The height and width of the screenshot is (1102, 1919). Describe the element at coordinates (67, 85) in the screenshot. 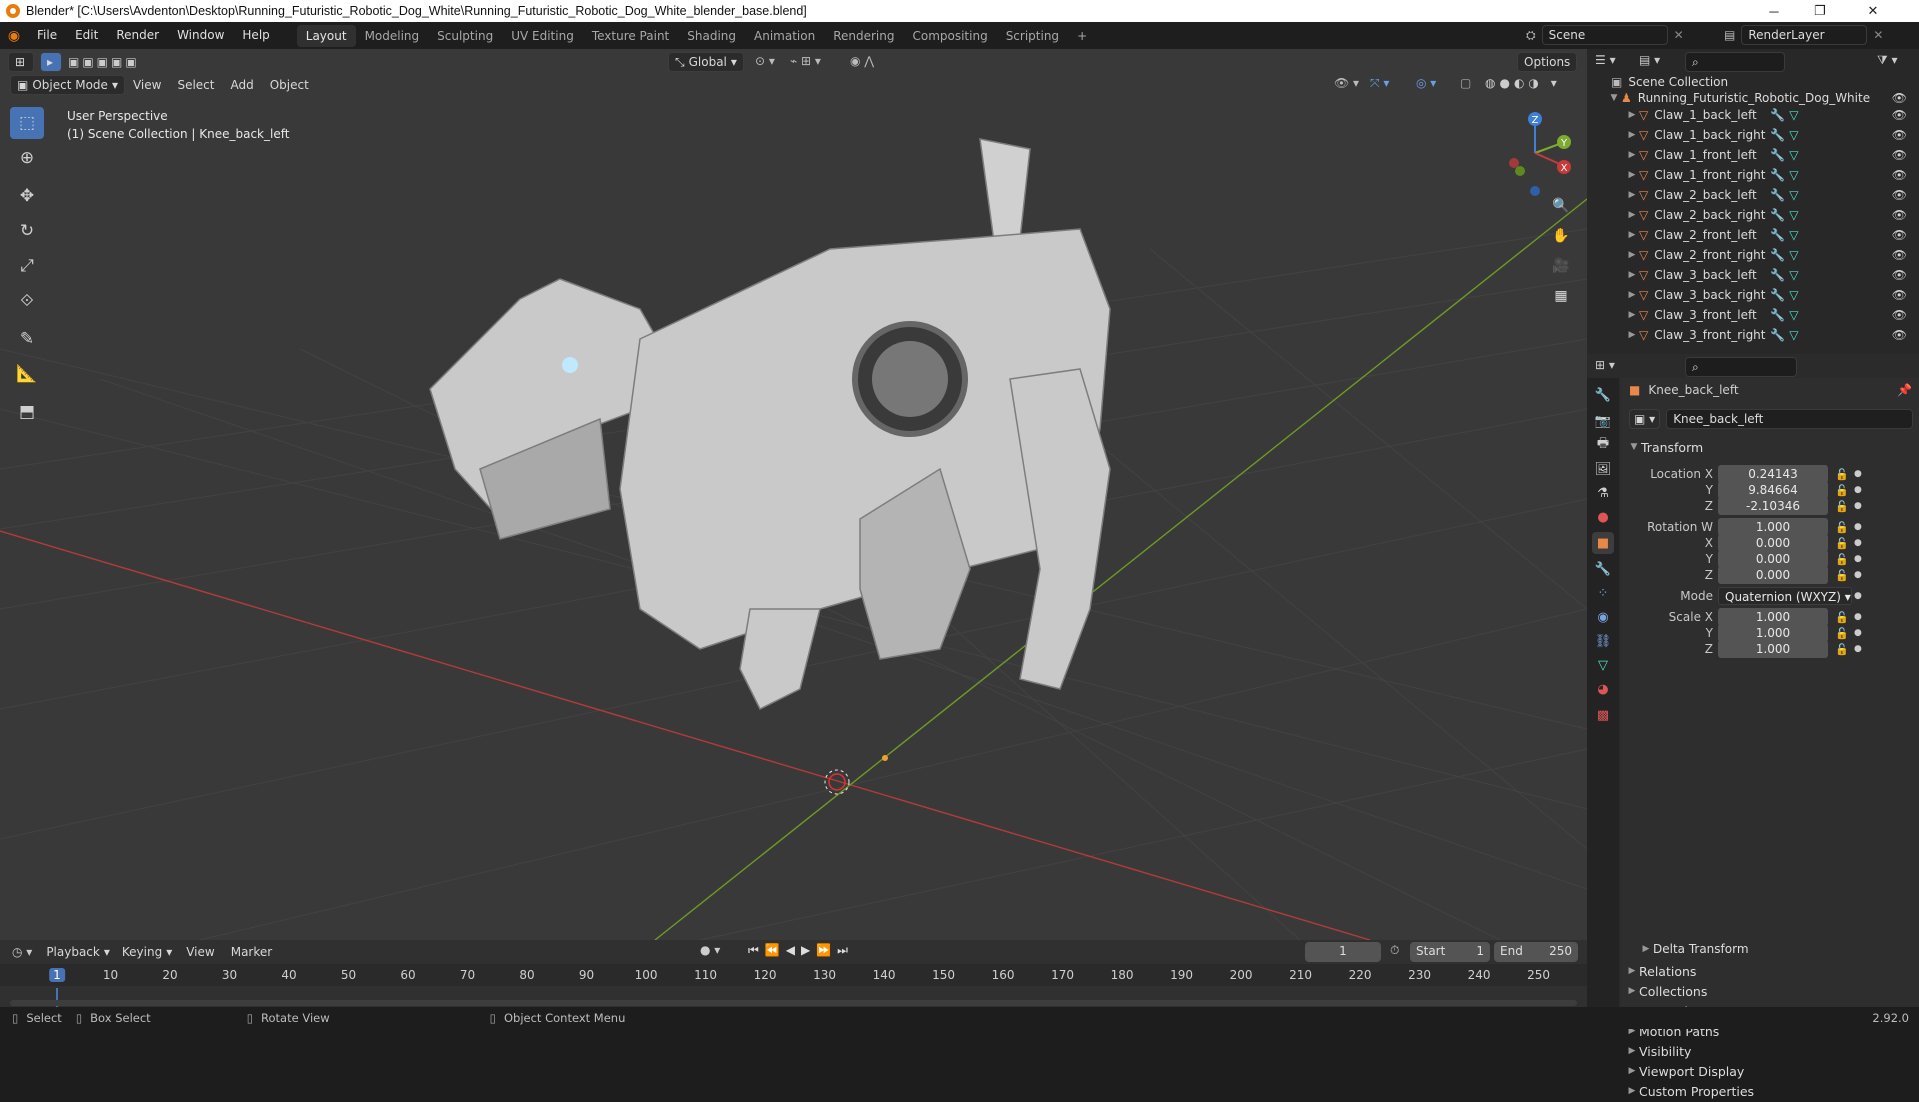

I see `mode-dropdown: ▣ Object Mode ▾` at that location.